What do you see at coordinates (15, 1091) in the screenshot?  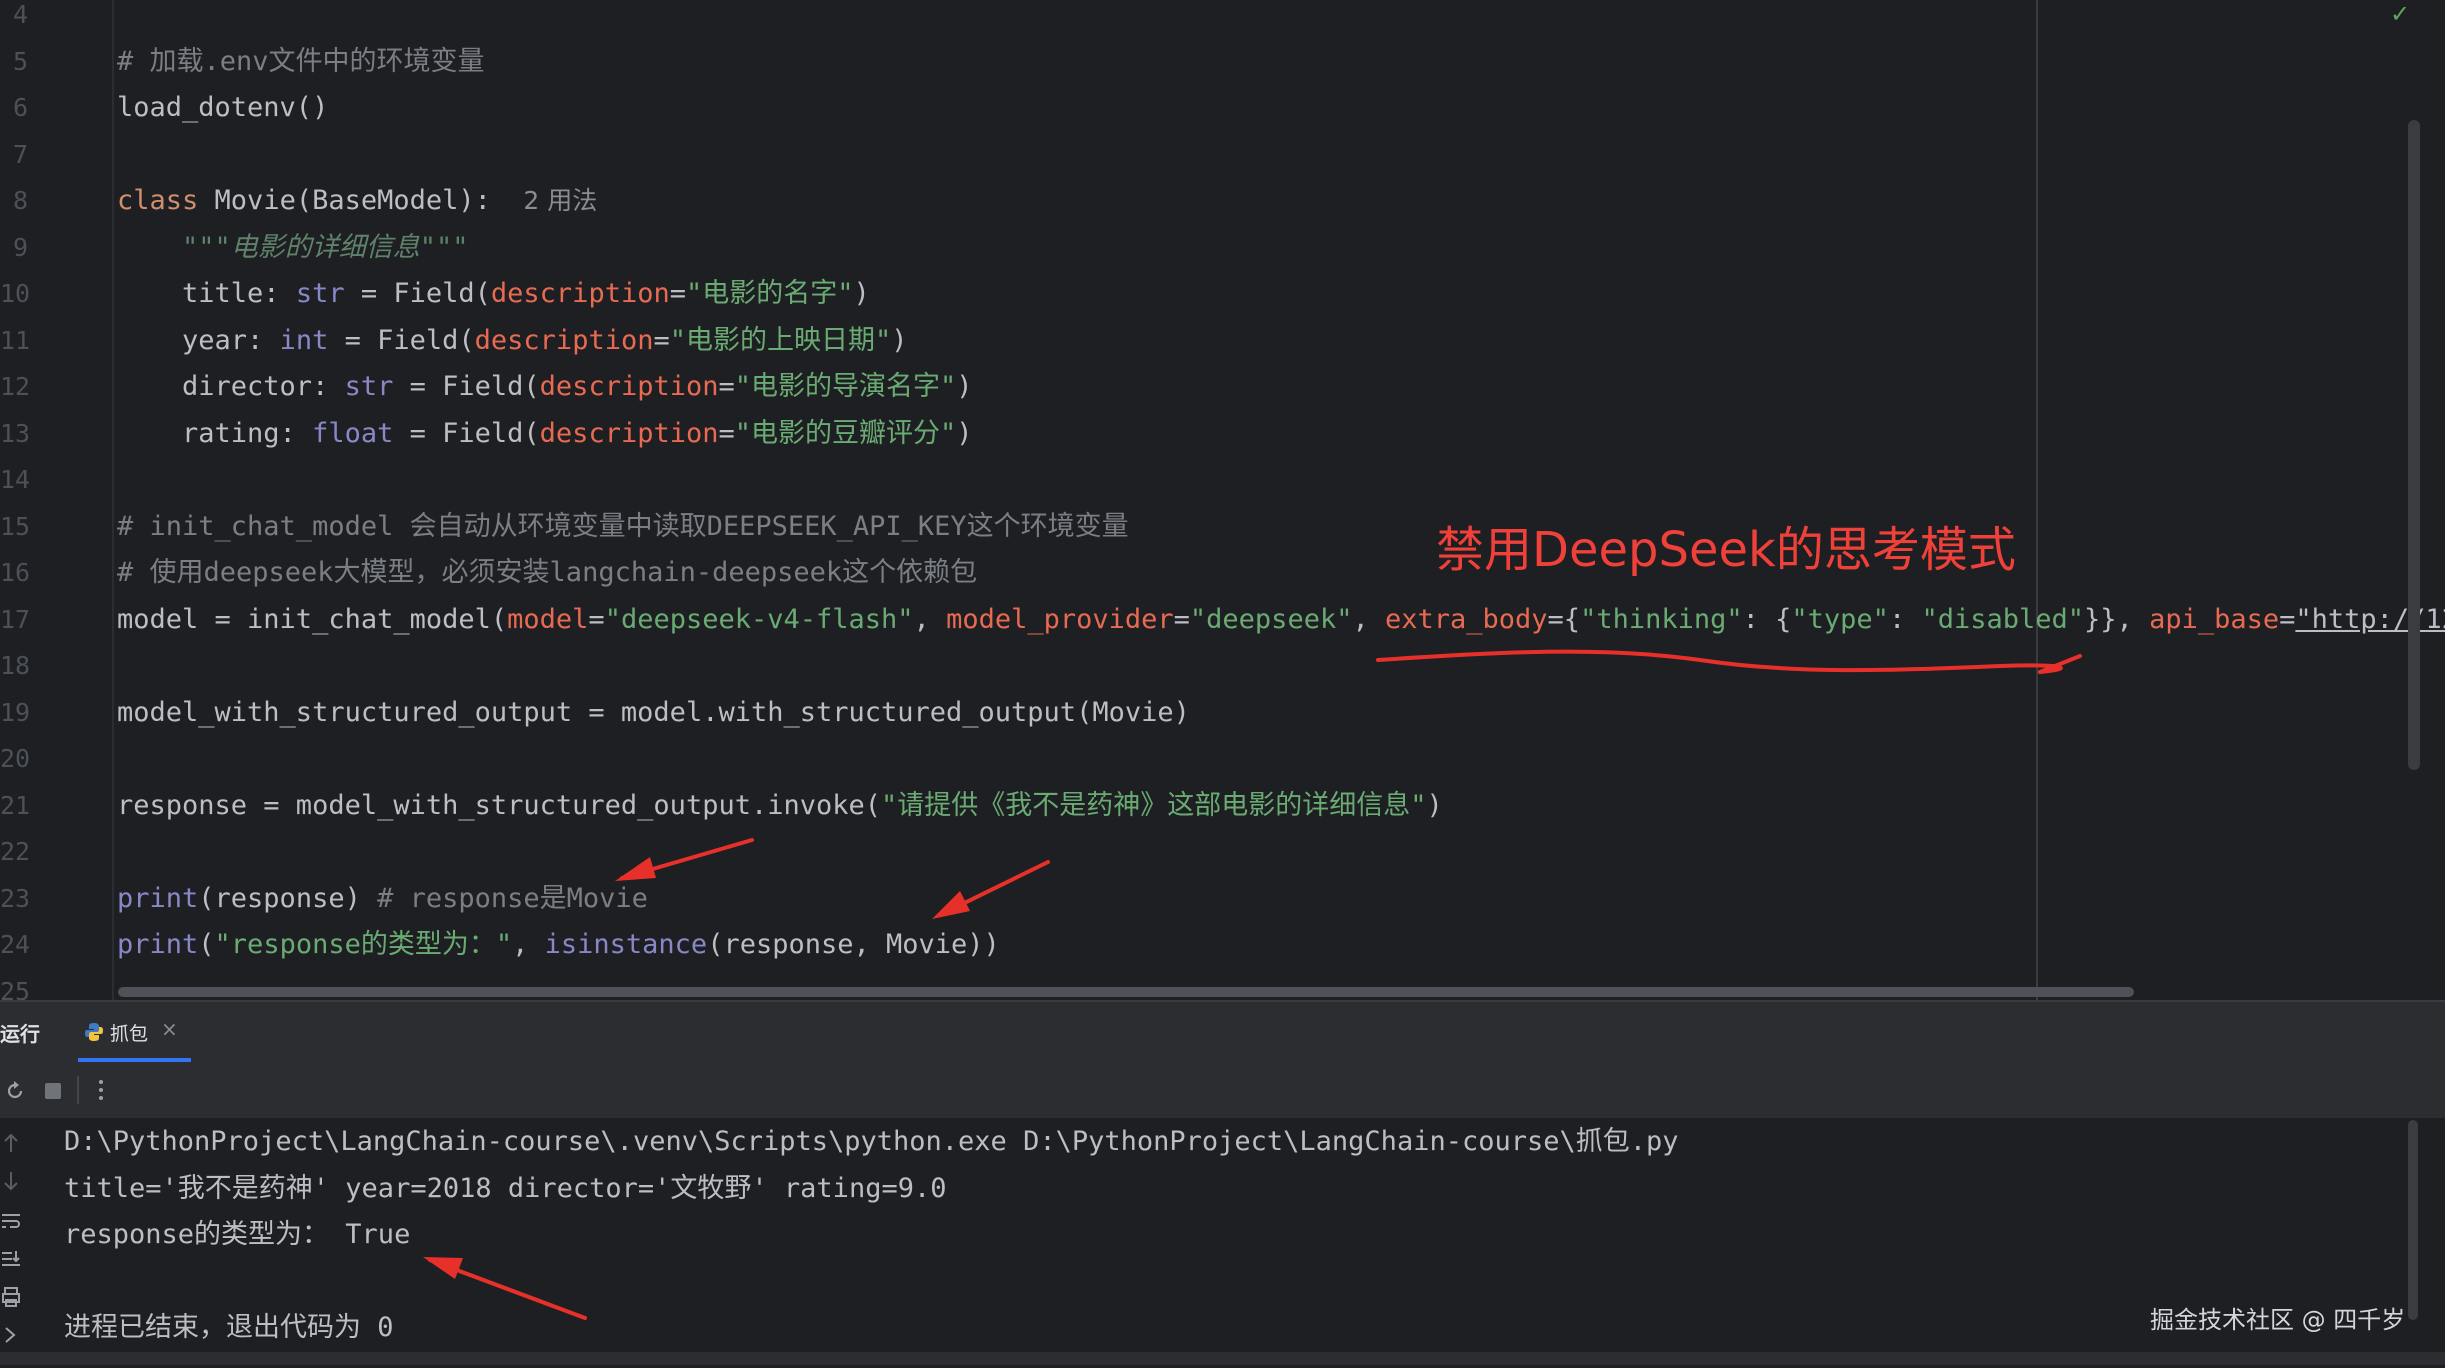 I see `rerun-icon` at bounding box center [15, 1091].